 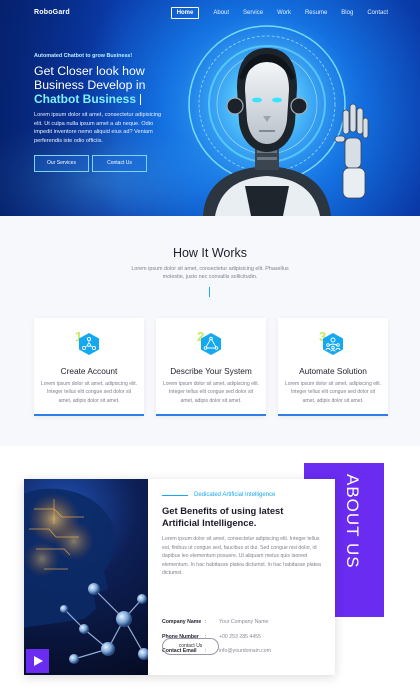 What do you see at coordinates (268, 209) in the screenshot?
I see `svg-text: AI` at bounding box center [268, 209].